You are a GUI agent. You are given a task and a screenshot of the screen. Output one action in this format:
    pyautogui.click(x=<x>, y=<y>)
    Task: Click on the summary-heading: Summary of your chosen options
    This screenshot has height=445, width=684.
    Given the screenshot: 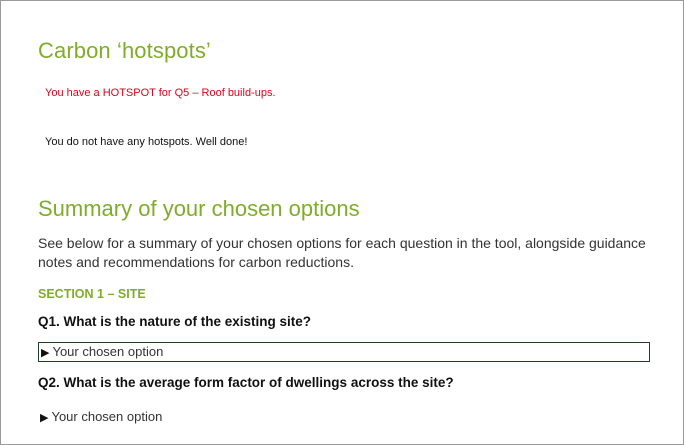 What is the action you would take?
    pyautogui.click(x=199, y=208)
    